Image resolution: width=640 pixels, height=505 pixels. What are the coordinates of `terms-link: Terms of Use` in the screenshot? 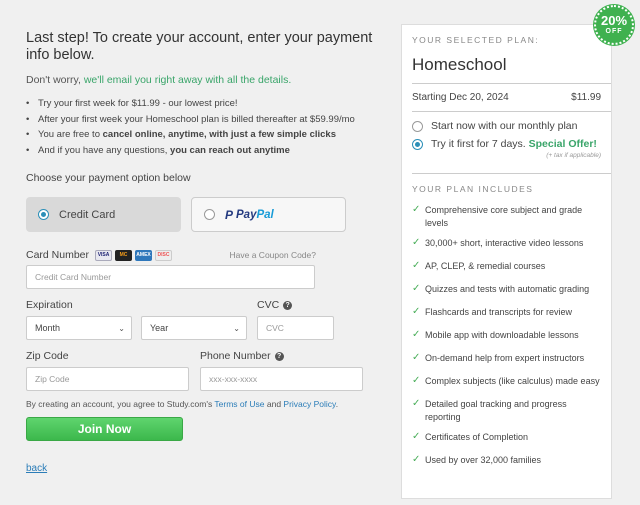 It's located at (239, 404).